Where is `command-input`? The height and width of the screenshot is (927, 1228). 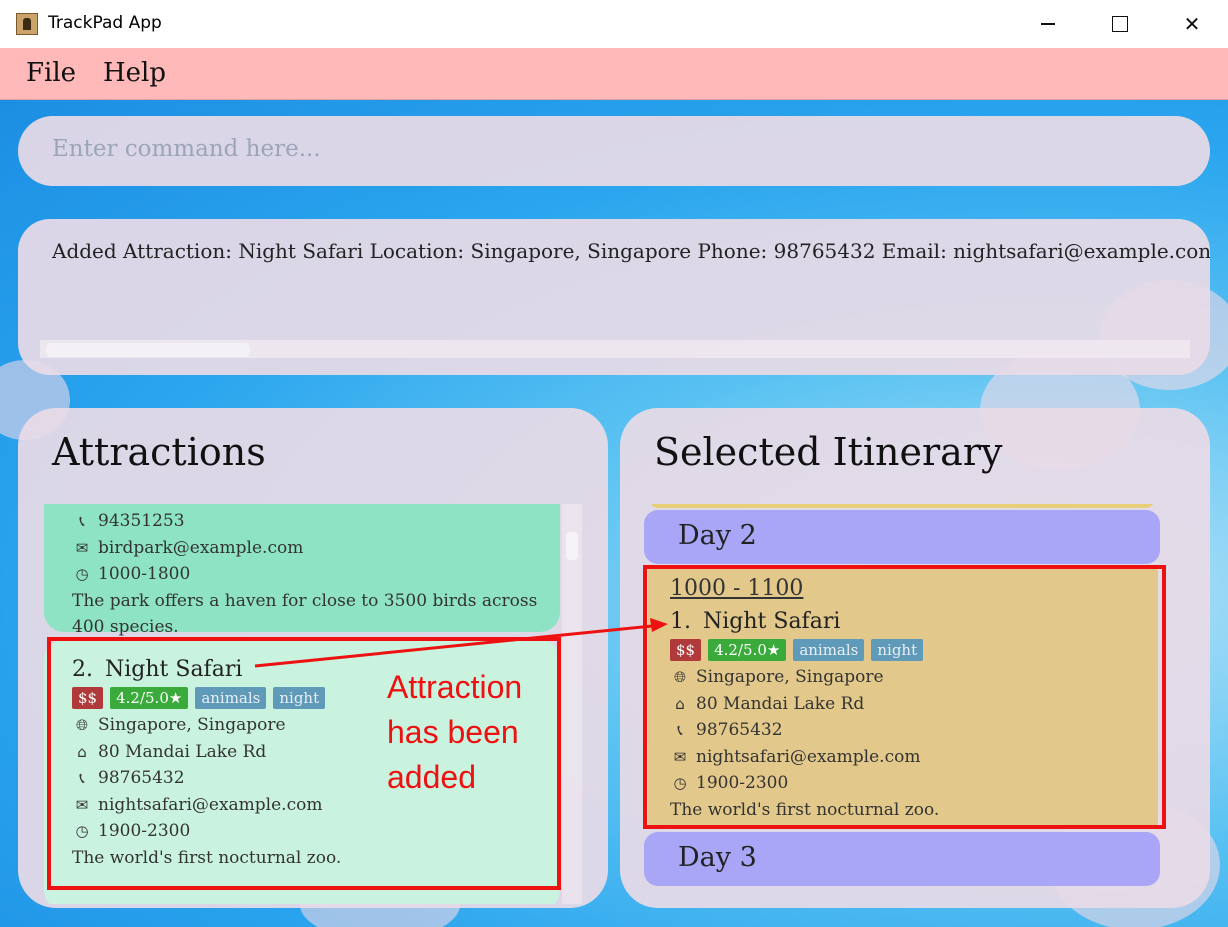
command-input is located at coordinates (602, 149).